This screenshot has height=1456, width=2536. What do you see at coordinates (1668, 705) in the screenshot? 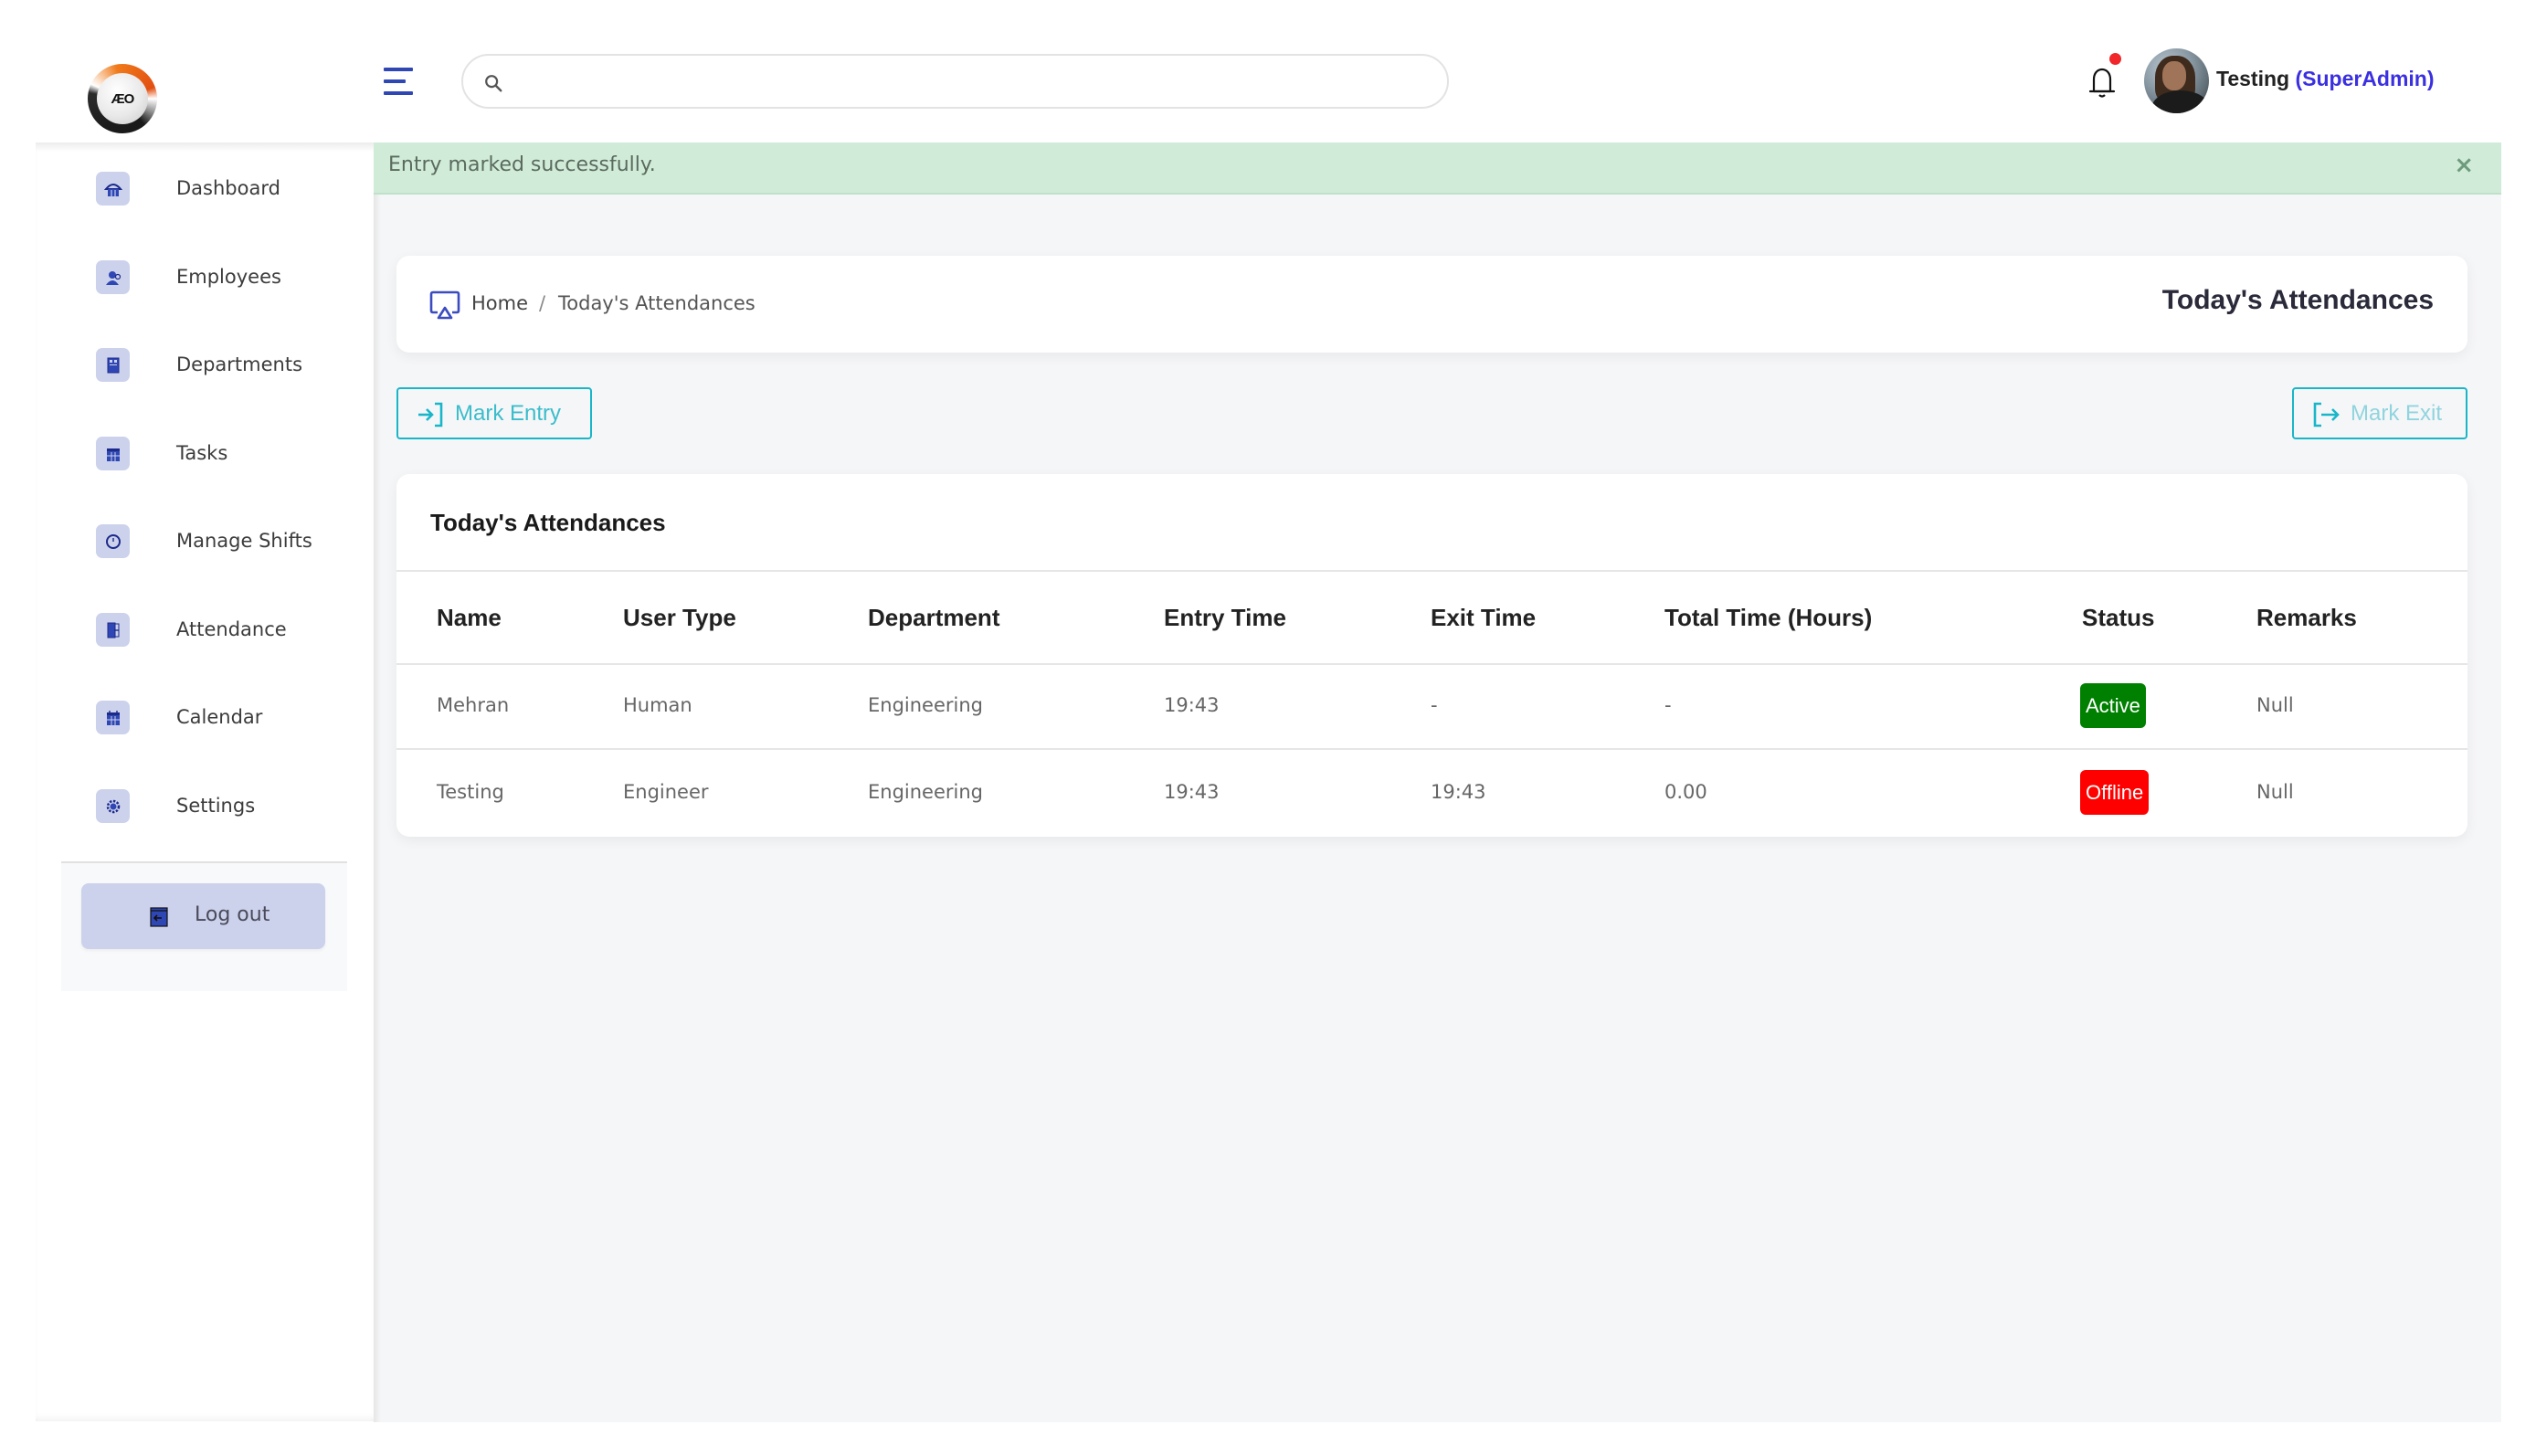
I see `cell-total-time: -` at bounding box center [1668, 705].